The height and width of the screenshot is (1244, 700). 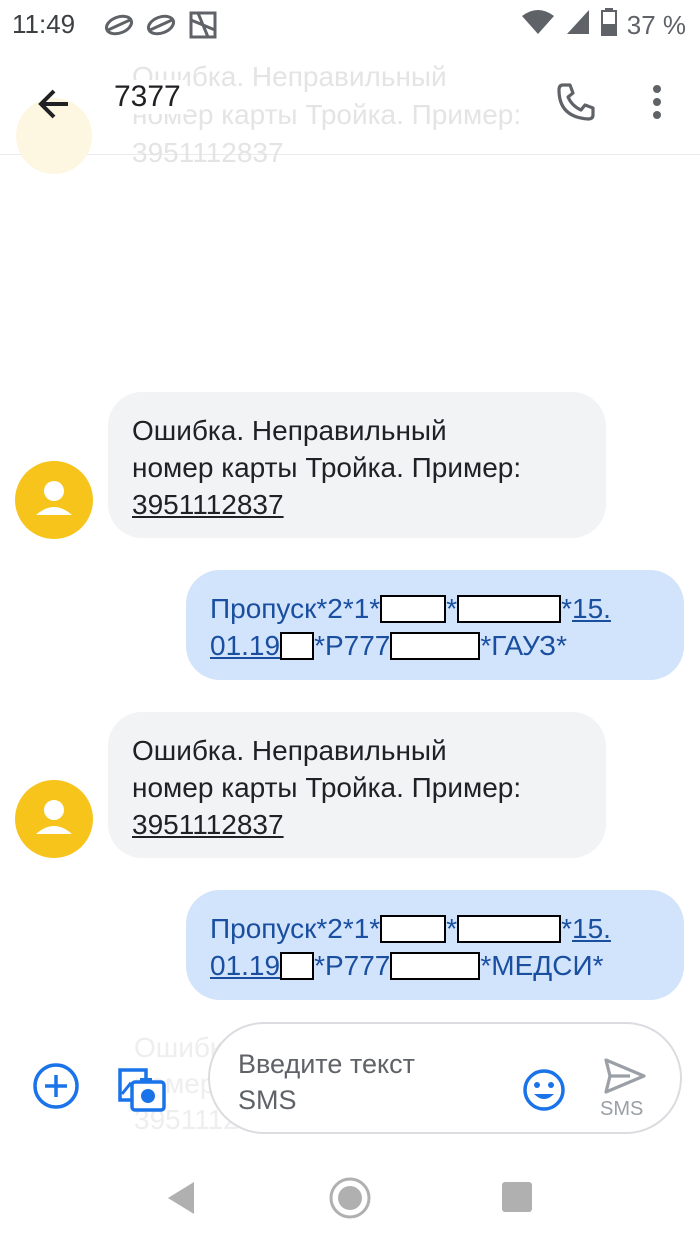 I want to click on phone-icon, so click(x=576, y=102).